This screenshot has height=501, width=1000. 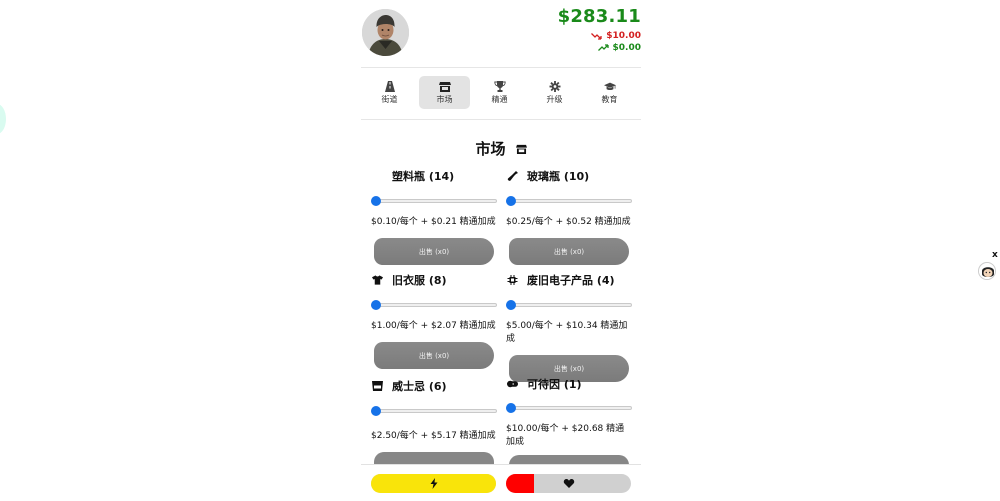 I want to click on nav-tab-upgrade: 升级, so click(x=554, y=92).